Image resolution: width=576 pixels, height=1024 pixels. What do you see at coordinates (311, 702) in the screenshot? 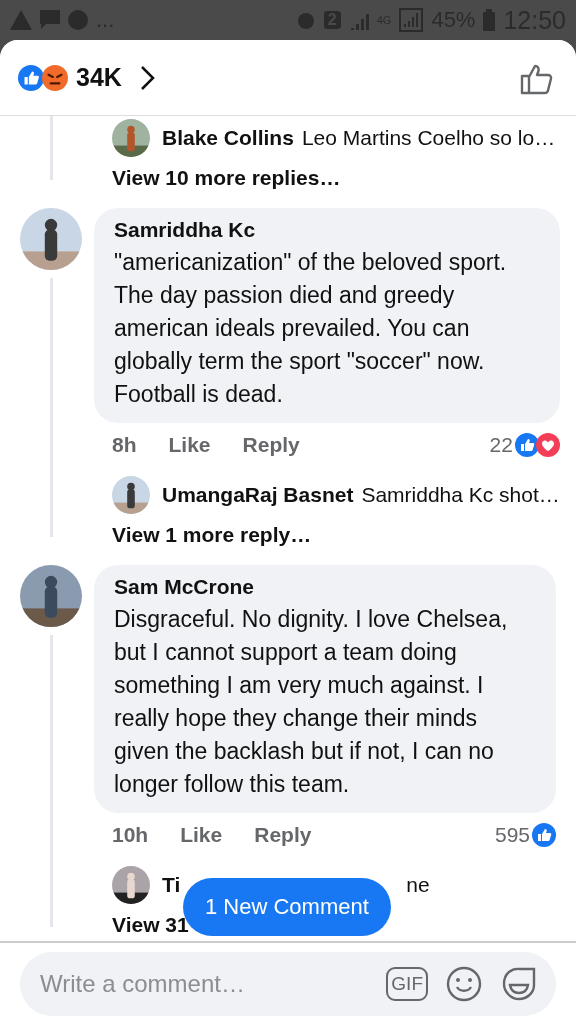
I see `comment-text: Disgraceful. No dignity. I love Chelsea, but I cannot support a team doing something I am very much against. I really hope they change their minds given the backlash but if not, I can no longer follow this team.` at bounding box center [311, 702].